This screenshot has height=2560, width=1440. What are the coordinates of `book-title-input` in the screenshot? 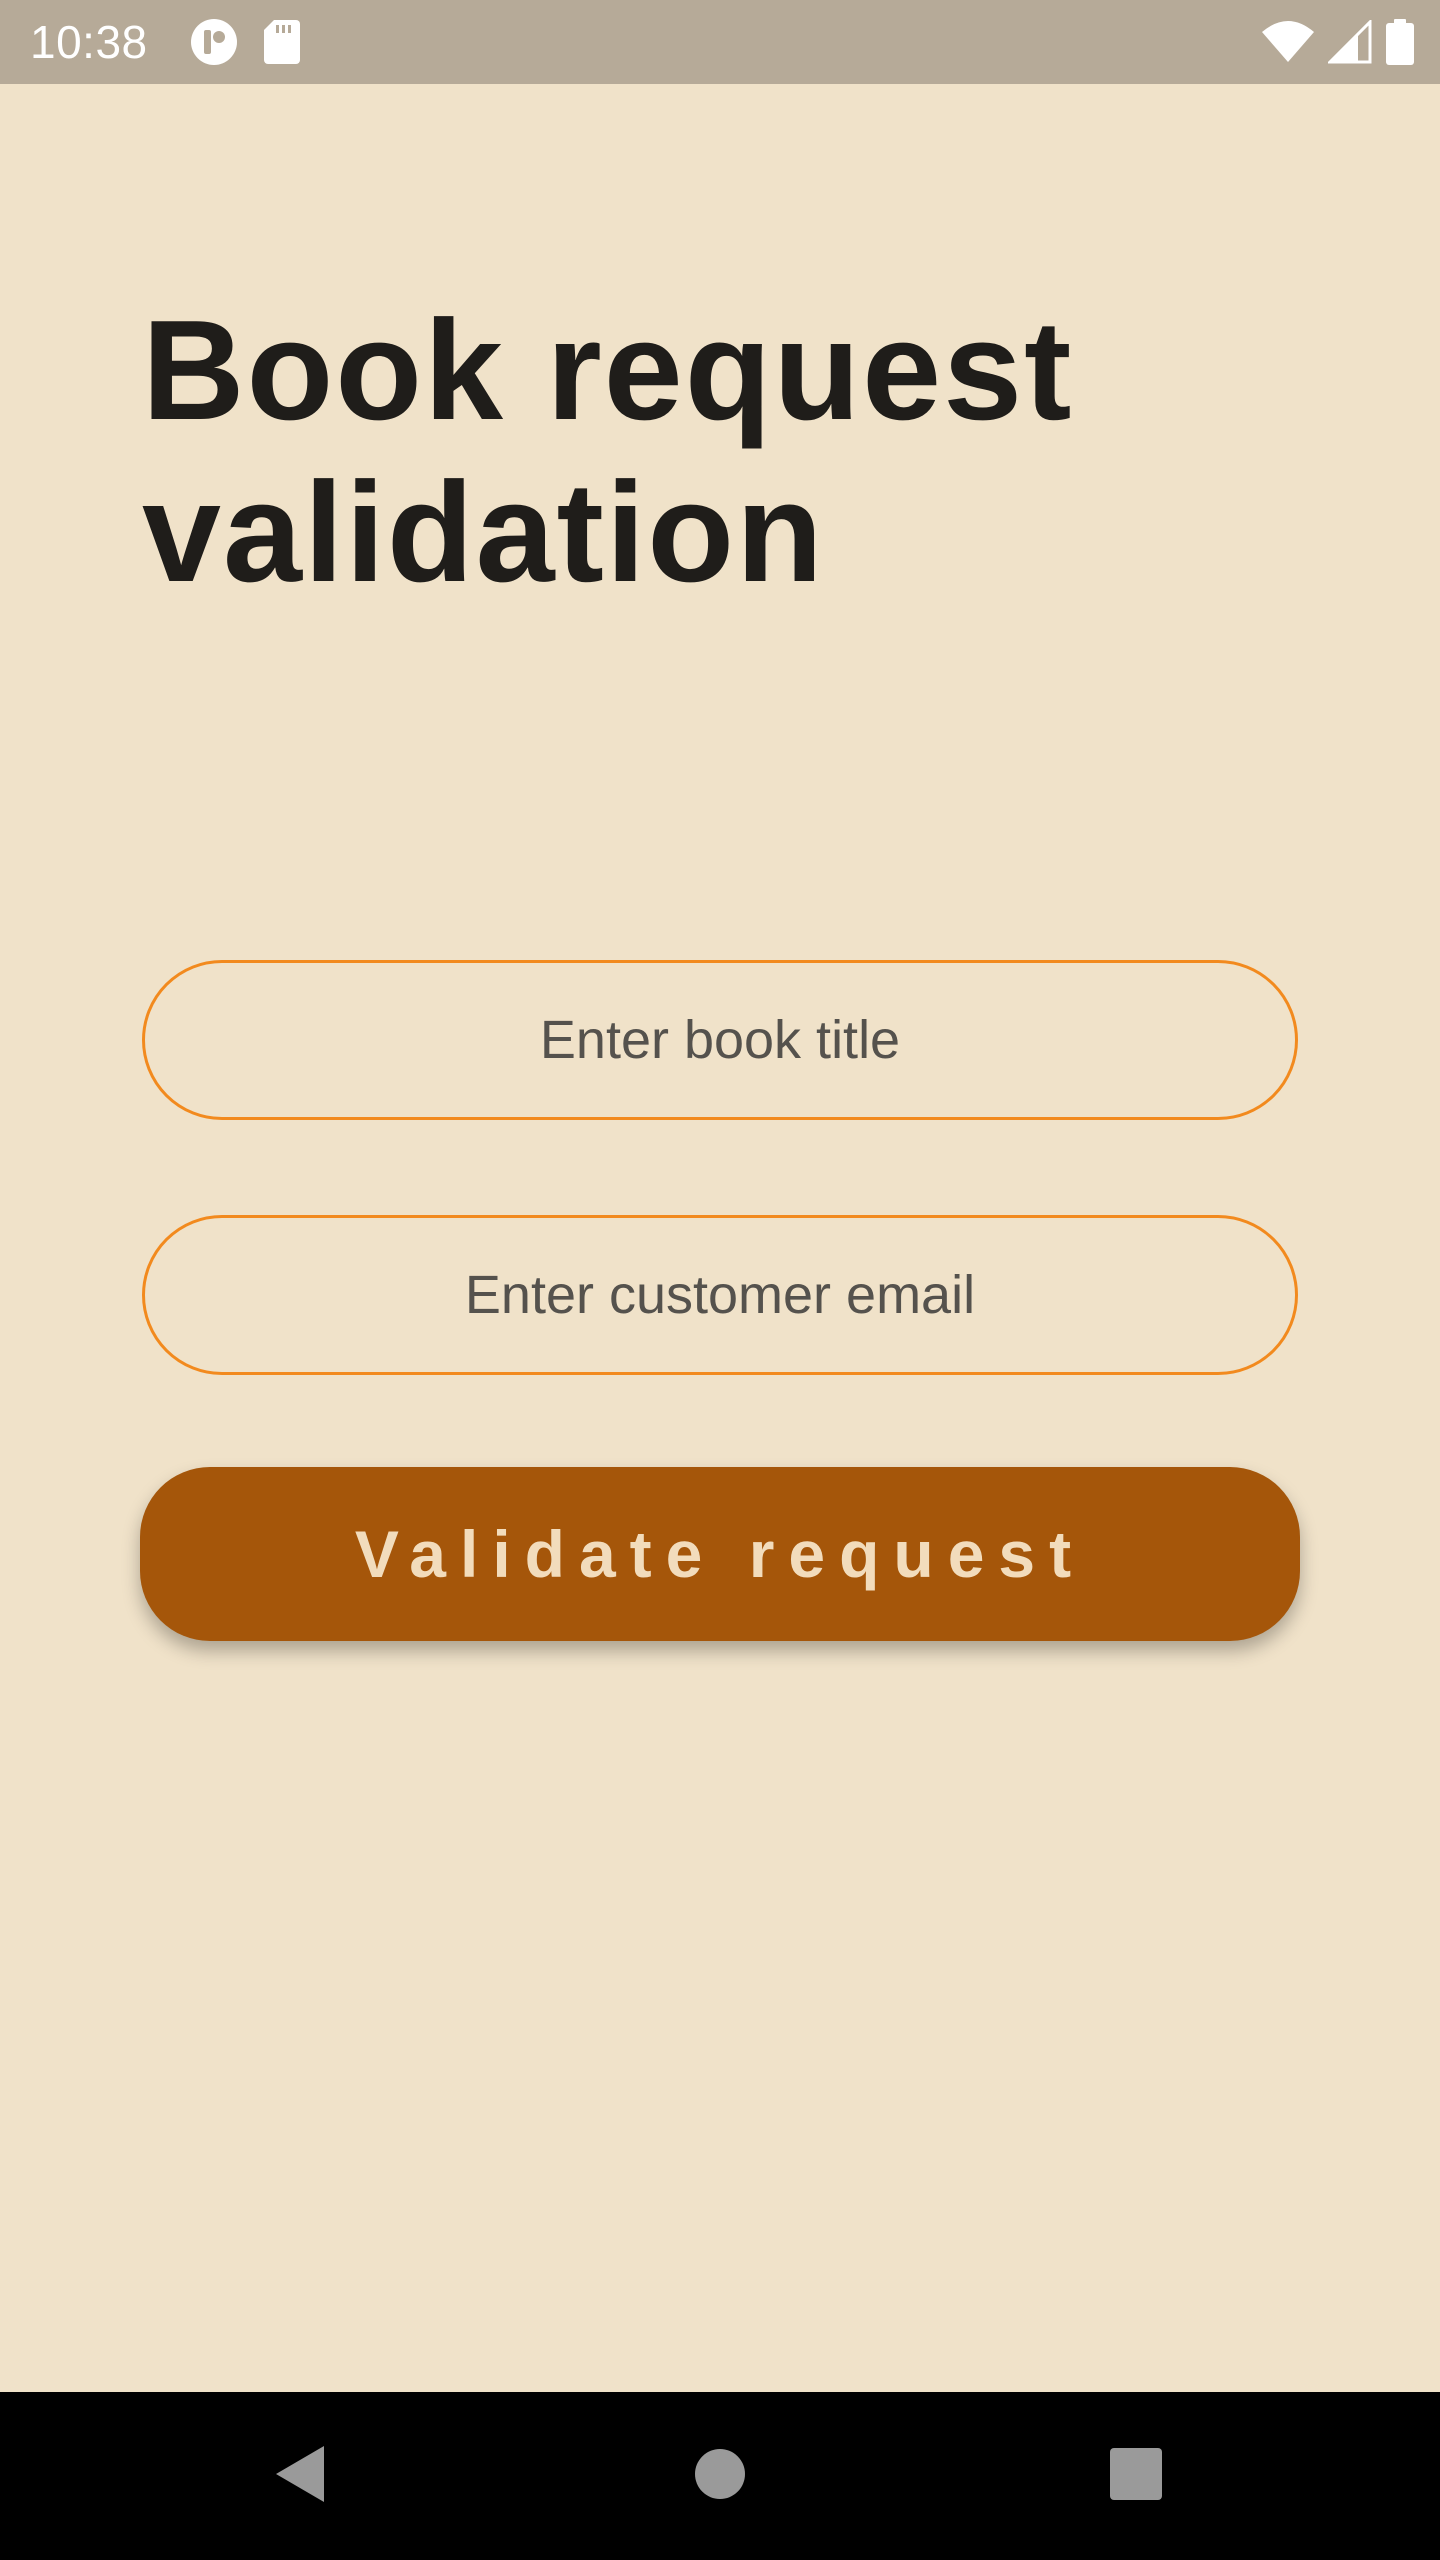 It's located at (720, 1040).